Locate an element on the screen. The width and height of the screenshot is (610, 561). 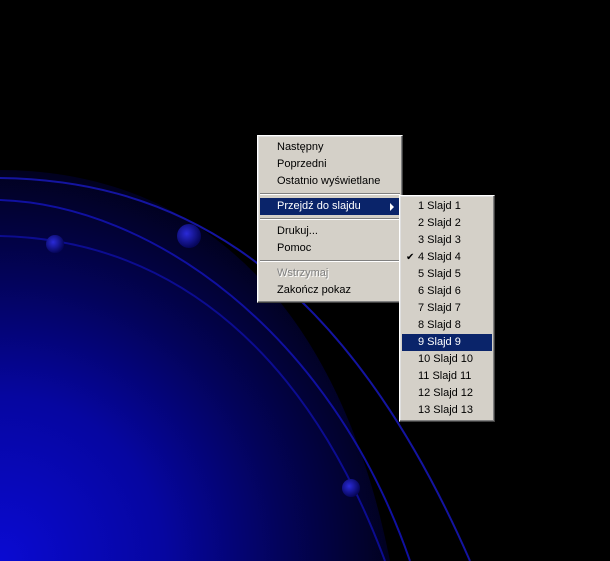
chevron-right-icon is located at coordinates (392, 207).